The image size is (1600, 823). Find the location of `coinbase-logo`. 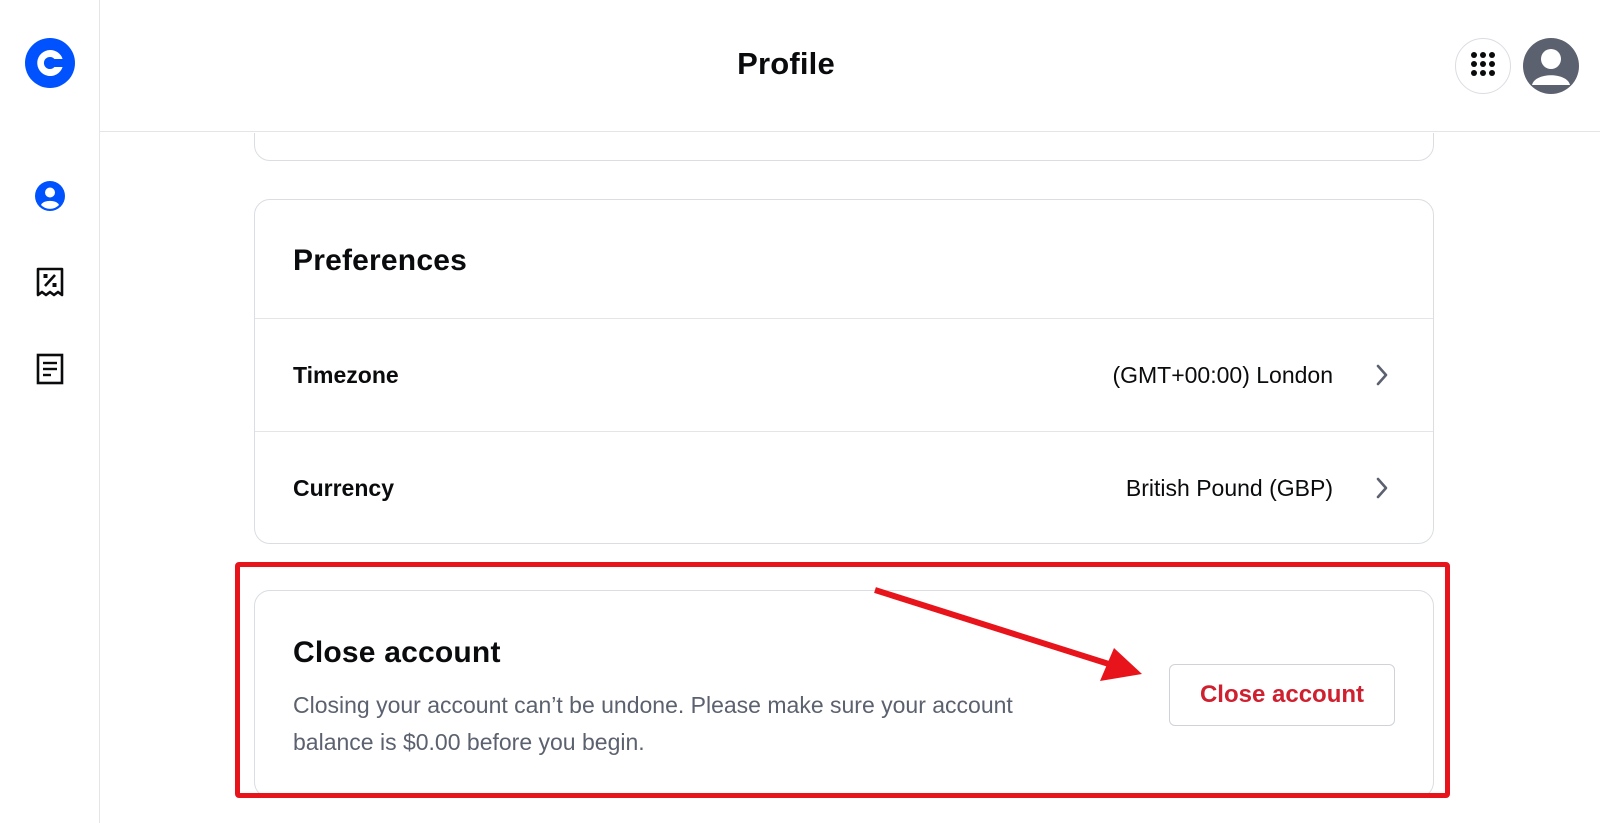

coinbase-logo is located at coordinates (50, 63).